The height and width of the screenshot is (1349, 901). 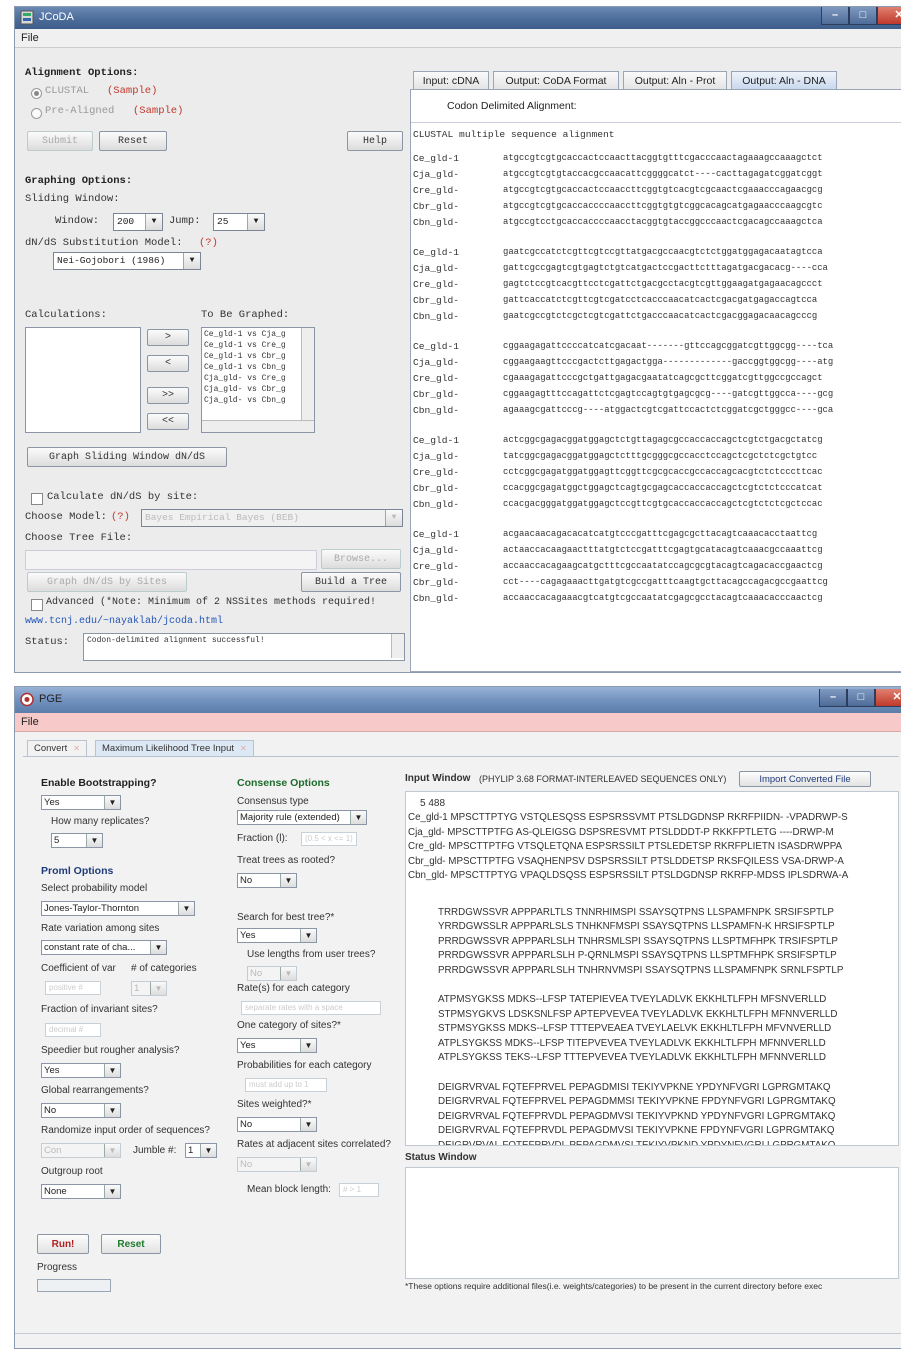 What do you see at coordinates (158, 111) in the screenshot?
I see `prealigned-sample-link: (Sample)` at bounding box center [158, 111].